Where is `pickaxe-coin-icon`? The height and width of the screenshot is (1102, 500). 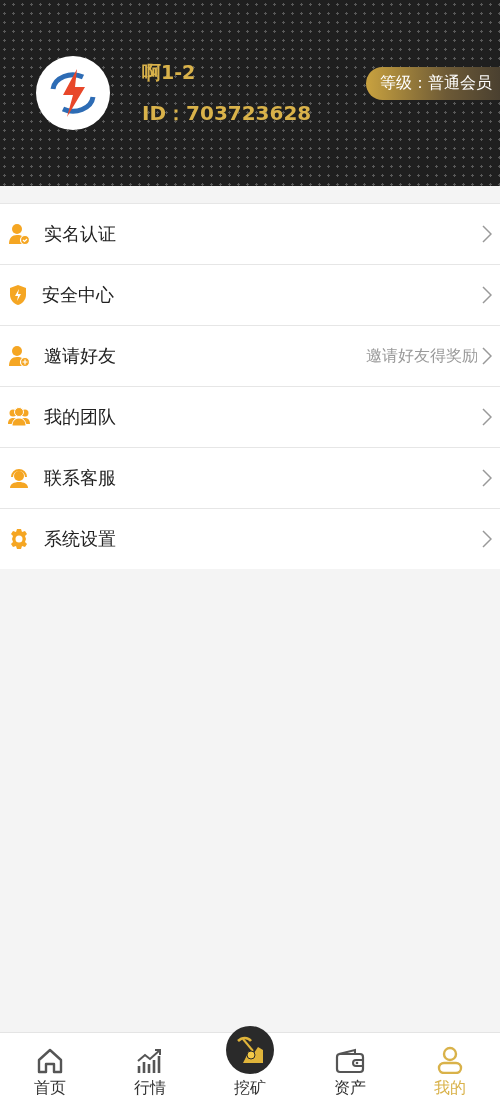 pickaxe-coin-icon is located at coordinates (250, 1050).